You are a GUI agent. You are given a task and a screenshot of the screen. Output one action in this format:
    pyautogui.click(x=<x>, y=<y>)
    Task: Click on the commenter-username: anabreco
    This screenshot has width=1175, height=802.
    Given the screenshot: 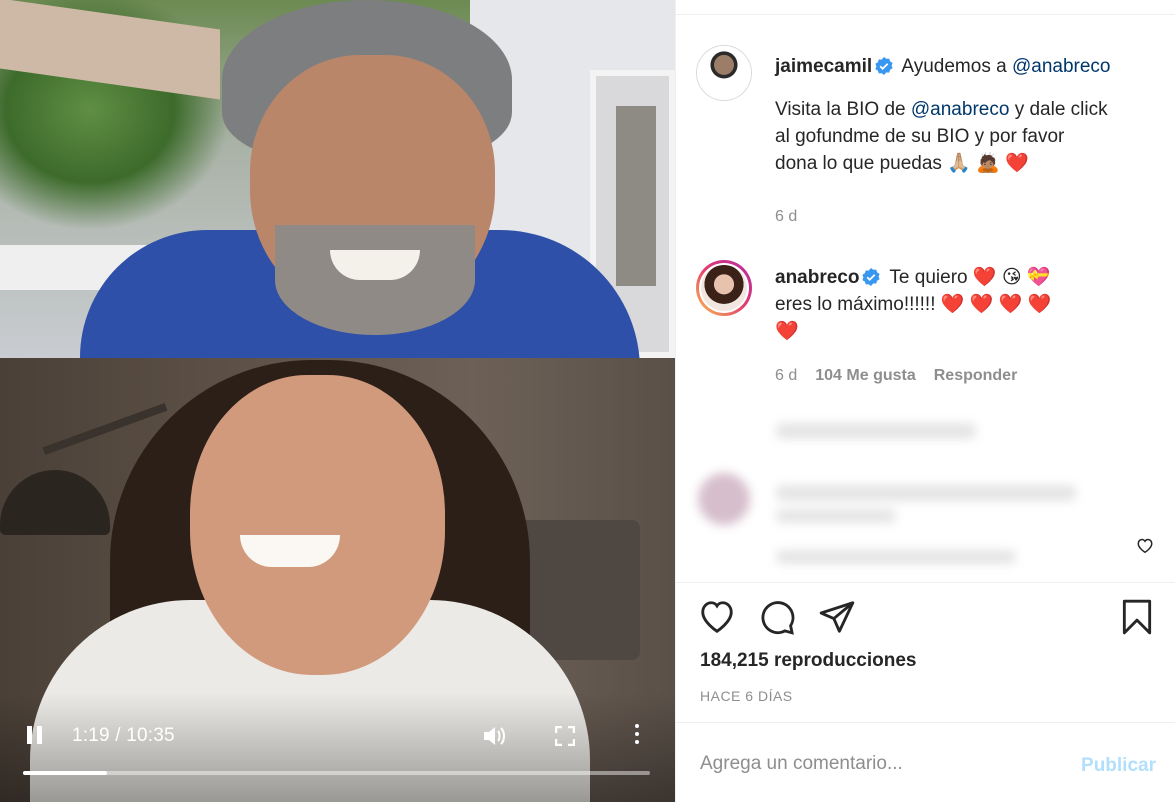 What is the action you would take?
    pyautogui.click(x=817, y=277)
    